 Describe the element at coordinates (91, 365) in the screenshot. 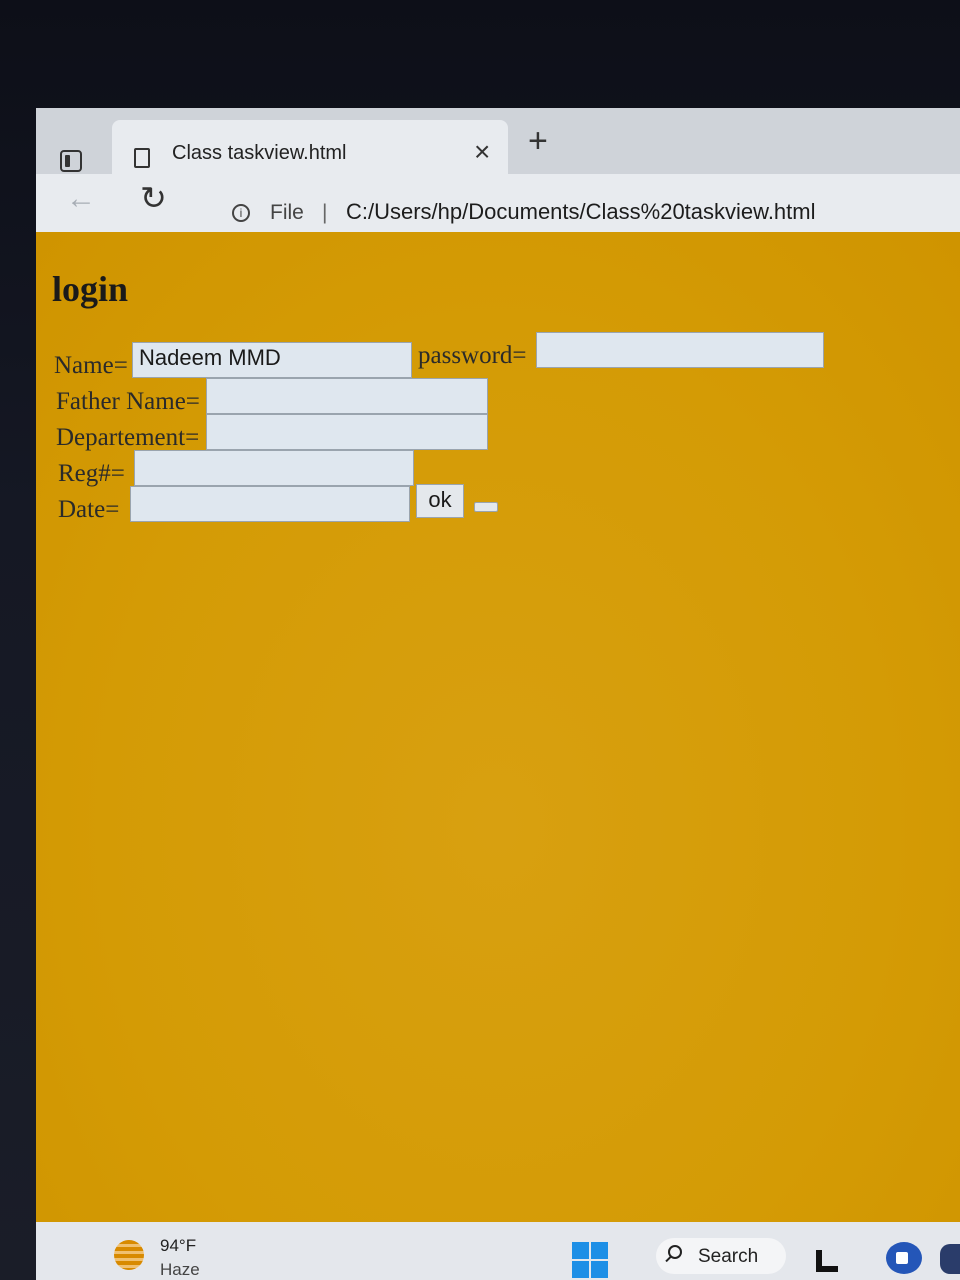

I see `name-label: Name=` at that location.